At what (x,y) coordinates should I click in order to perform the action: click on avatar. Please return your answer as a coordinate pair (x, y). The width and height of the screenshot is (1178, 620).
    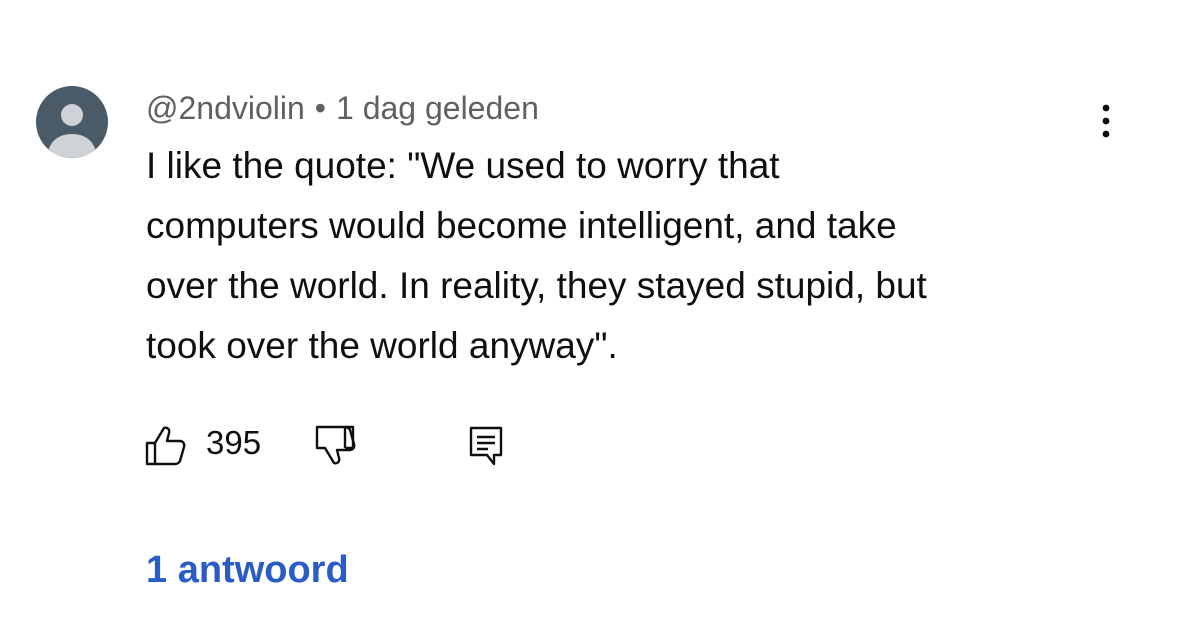
    Looking at the image, I should click on (72, 122).